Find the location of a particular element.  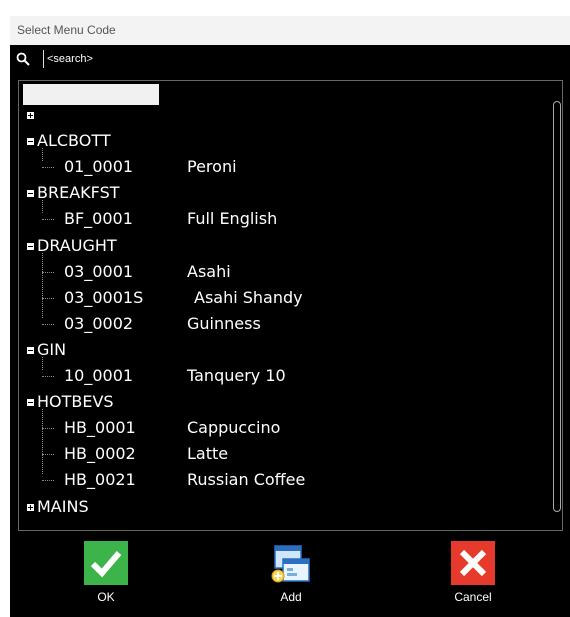

title-bar: Select Menu Code is located at coordinates (290, 30).